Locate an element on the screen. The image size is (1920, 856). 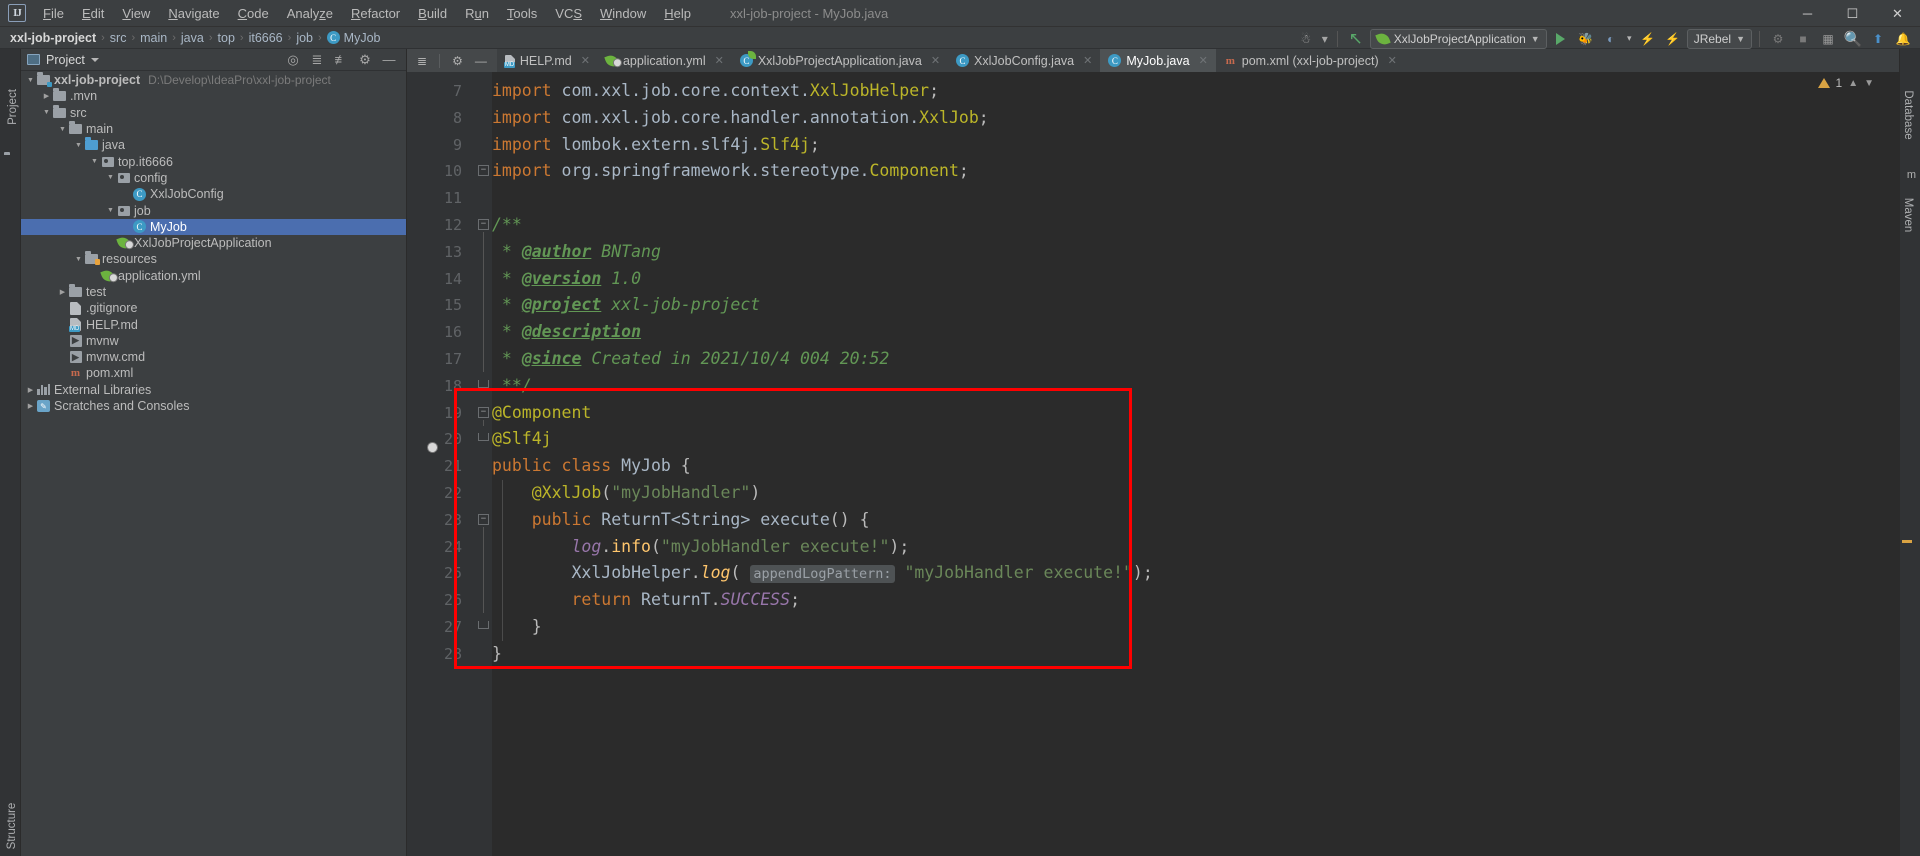
tree-item-main: main is located at coordinates (213, 129).